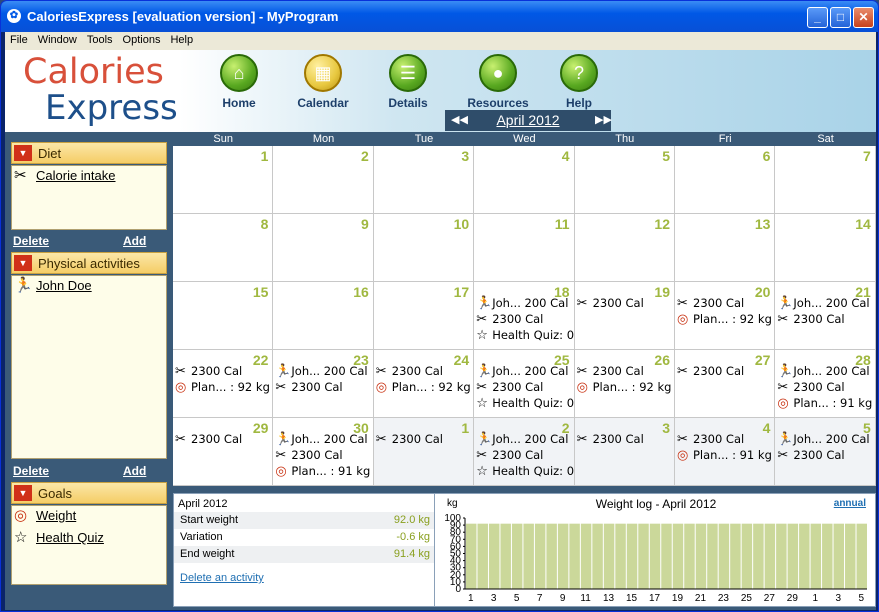  I want to click on nav-help: ? Help, so click(579, 82).